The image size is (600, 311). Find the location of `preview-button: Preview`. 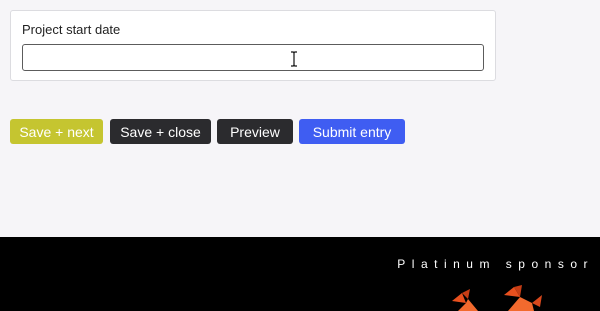

preview-button: Preview is located at coordinates (255, 131).